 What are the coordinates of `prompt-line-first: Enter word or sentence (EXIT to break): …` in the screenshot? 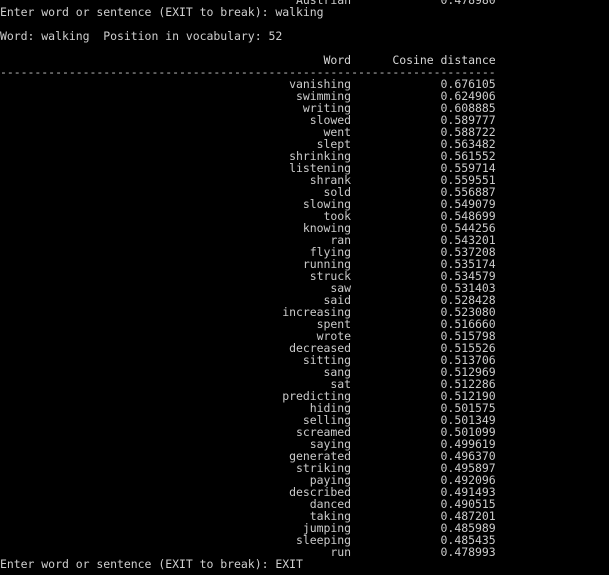 It's located at (304, 12).